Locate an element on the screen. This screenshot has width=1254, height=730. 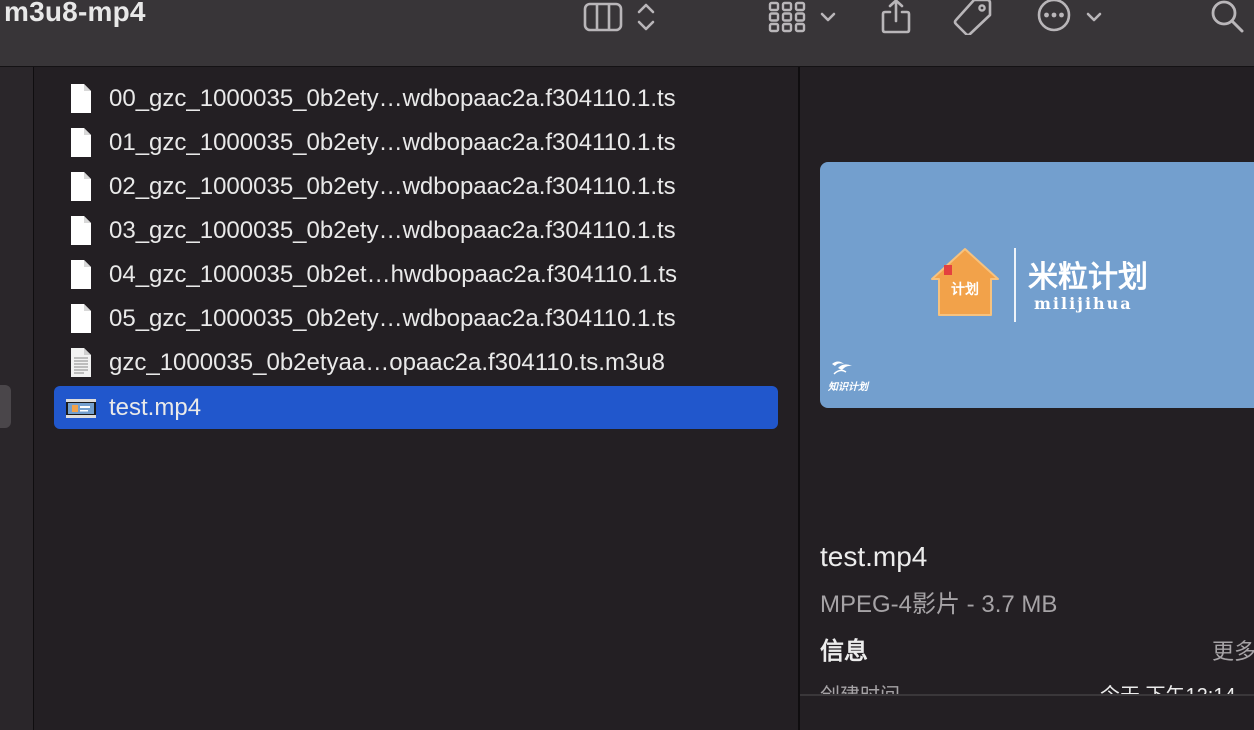
preview-file-kind: MPEG-4影片 - 3.7 MB is located at coordinates (939, 604).